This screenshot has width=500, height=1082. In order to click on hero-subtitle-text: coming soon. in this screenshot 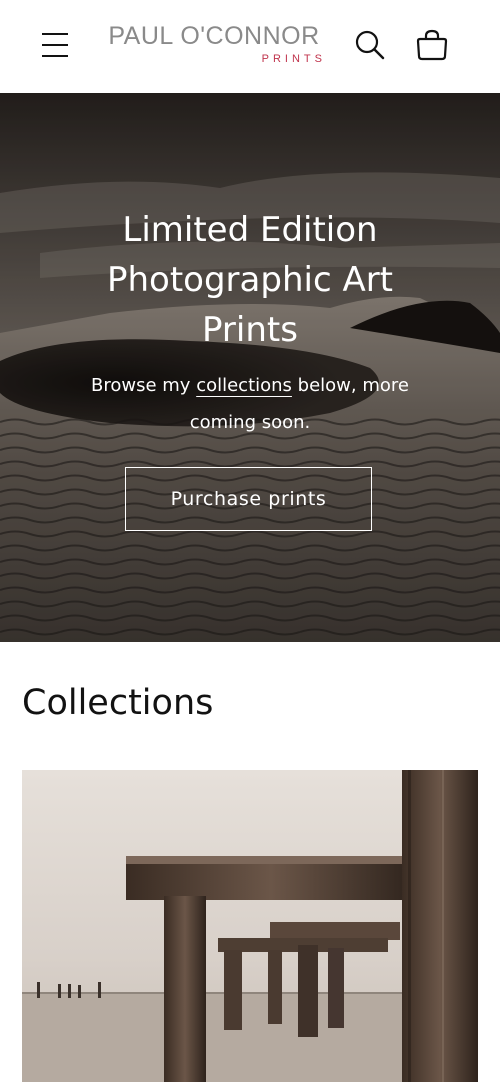, I will do `click(250, 422)`.